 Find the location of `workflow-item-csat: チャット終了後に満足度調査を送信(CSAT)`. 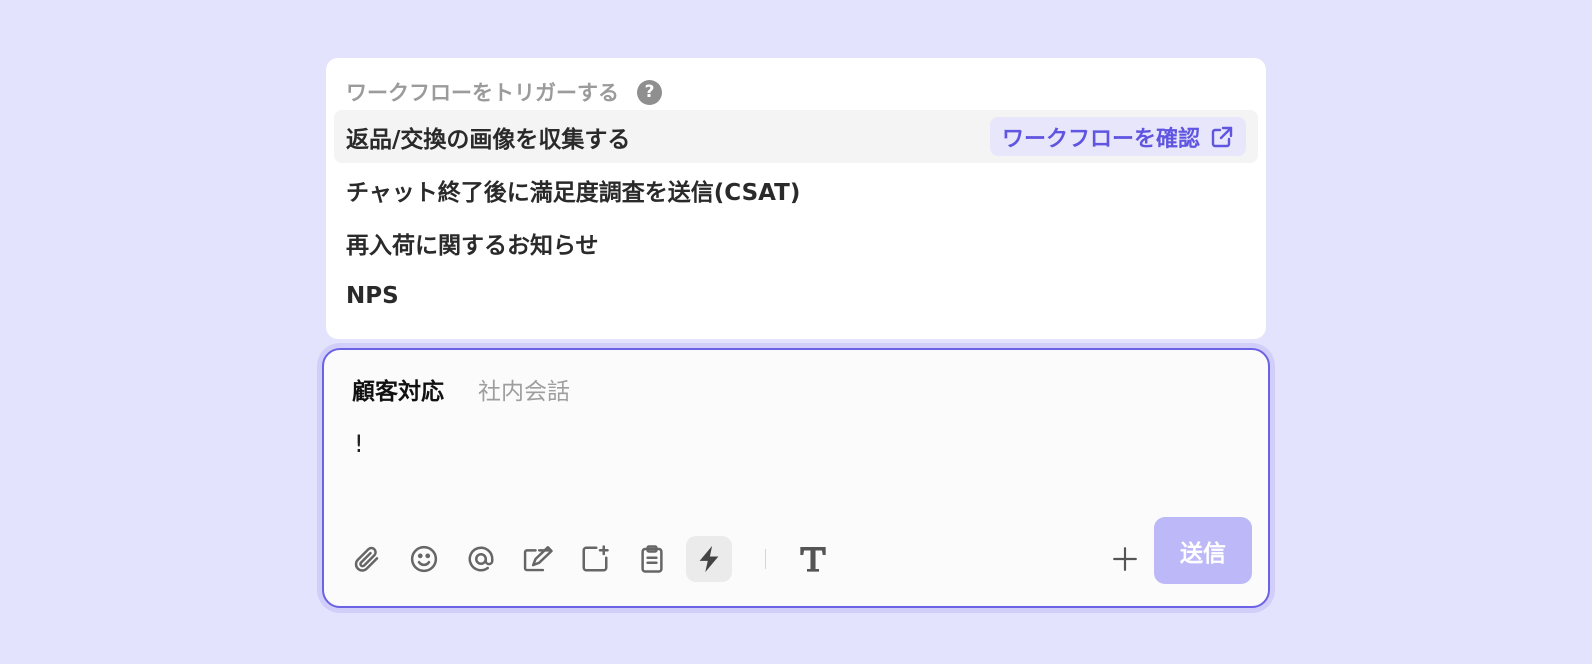

workflow-item-csat: チャット終了後に満足度調査を送信(CSAT) is located at coordinates (796, 189).